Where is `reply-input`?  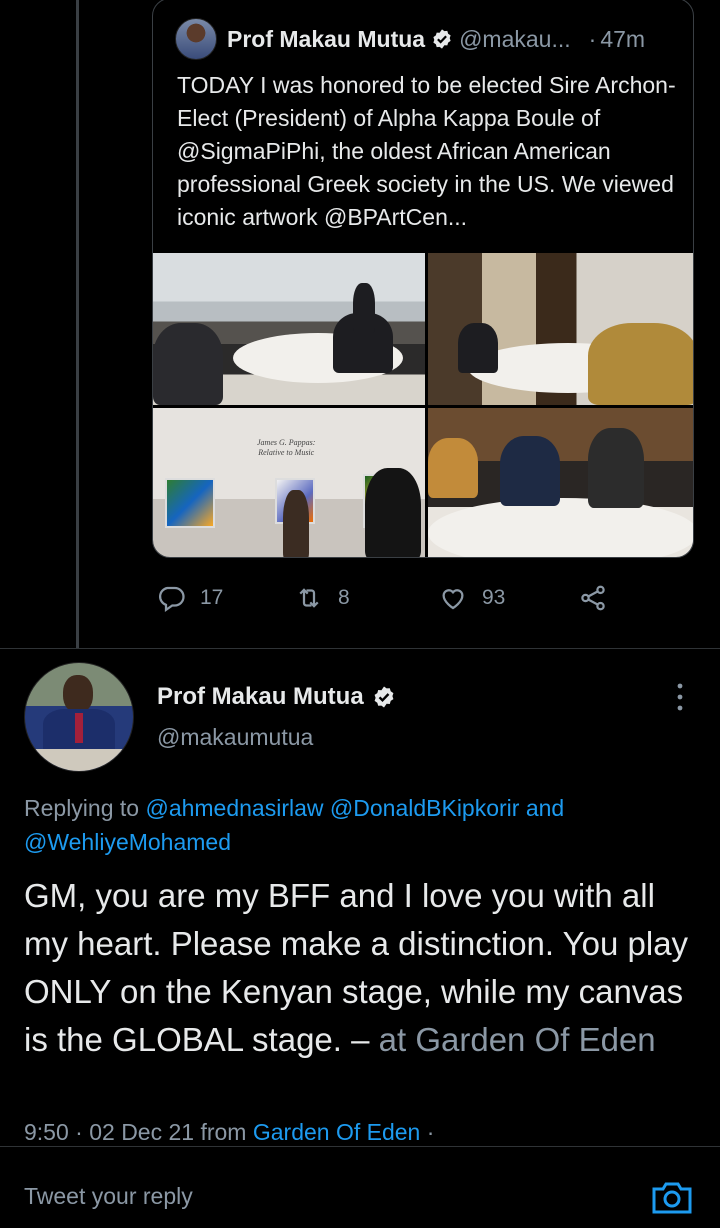
reply-input is located at coordinates (304, 1196).